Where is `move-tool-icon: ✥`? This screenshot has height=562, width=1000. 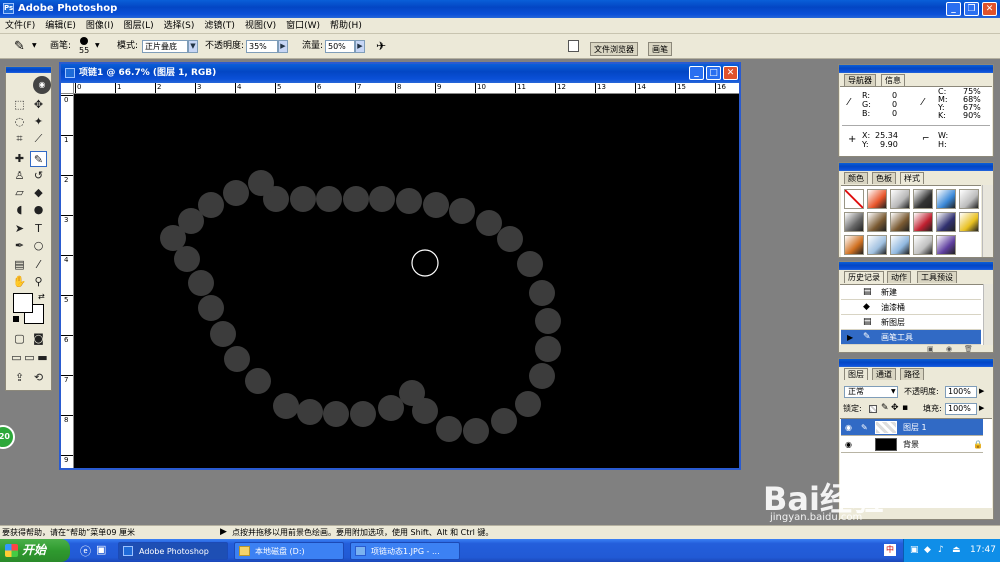 move-tool-icon: ✥ is located at coordinates (38, 105).